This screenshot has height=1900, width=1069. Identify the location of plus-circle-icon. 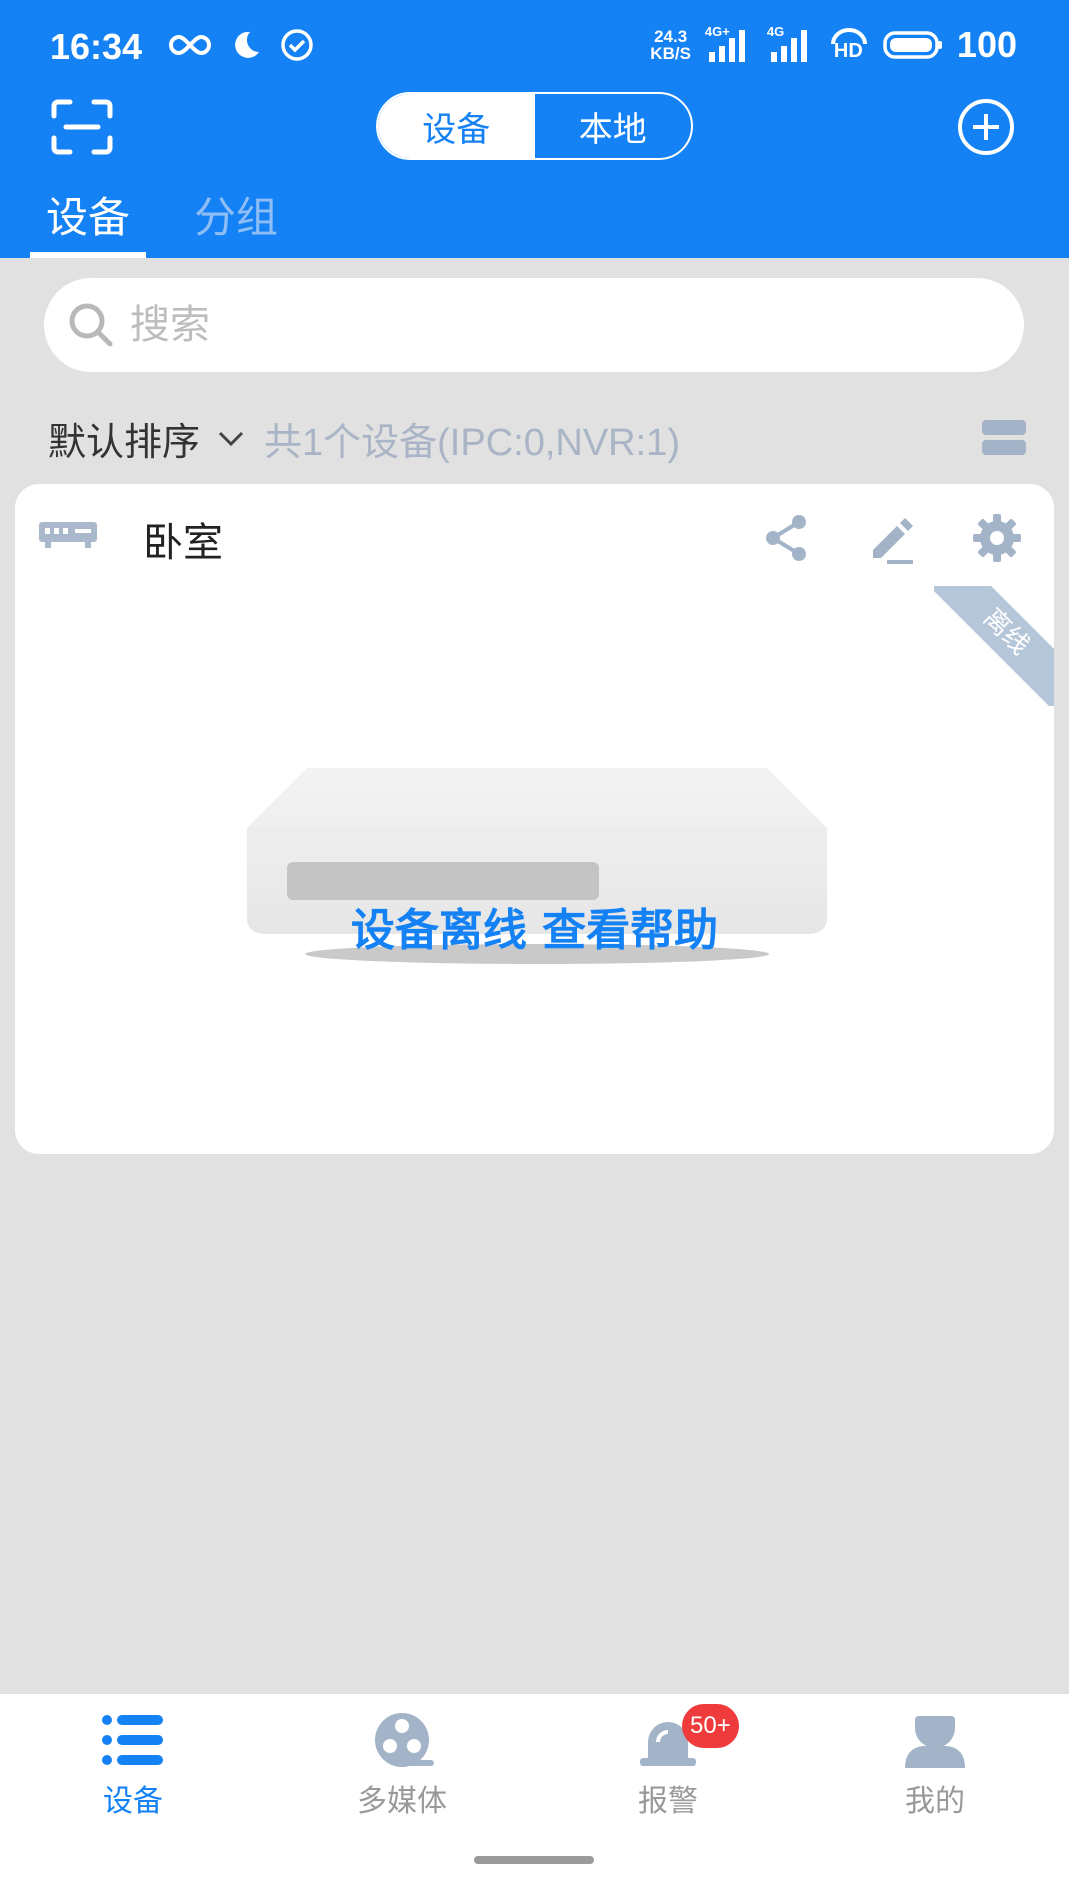
(986, 127).